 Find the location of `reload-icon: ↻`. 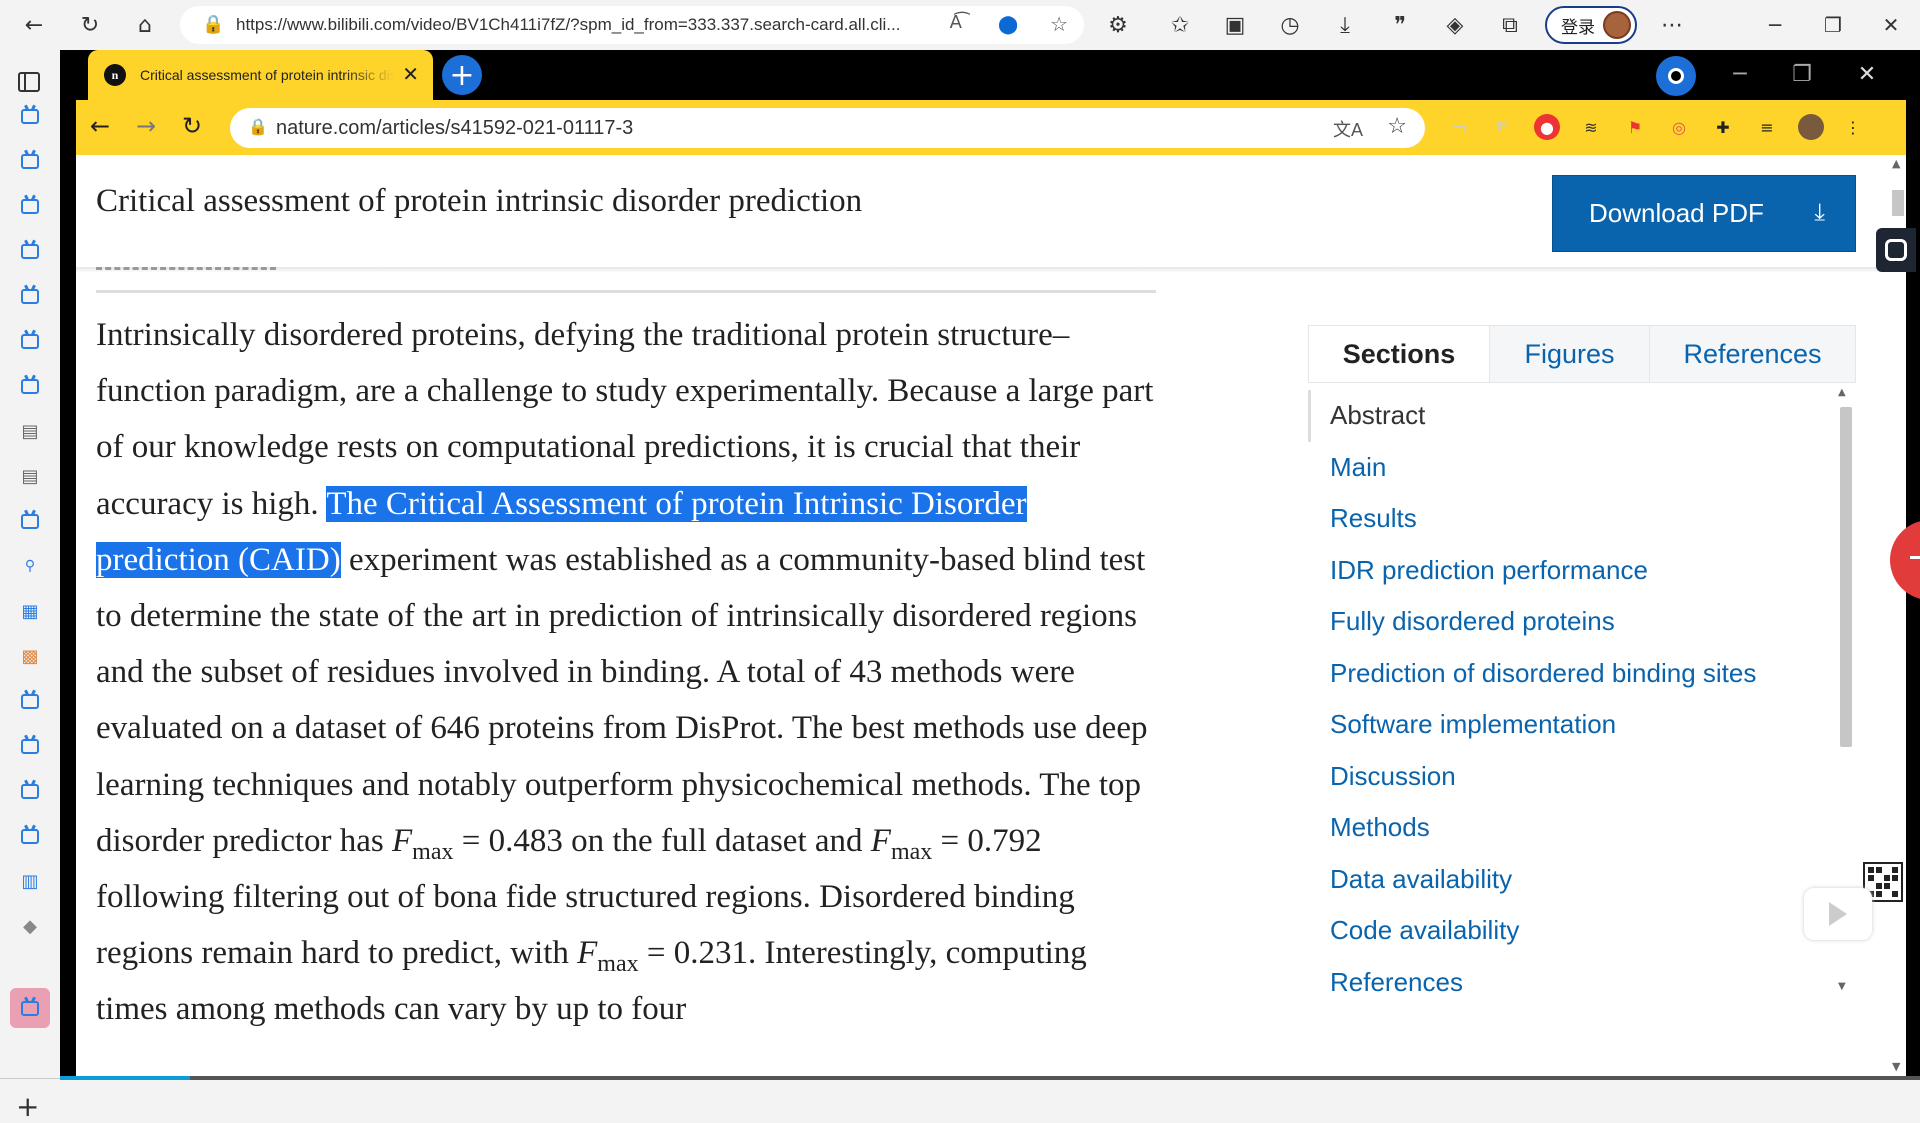

reload-icon: ↻ is located at coordinates (192, 126).